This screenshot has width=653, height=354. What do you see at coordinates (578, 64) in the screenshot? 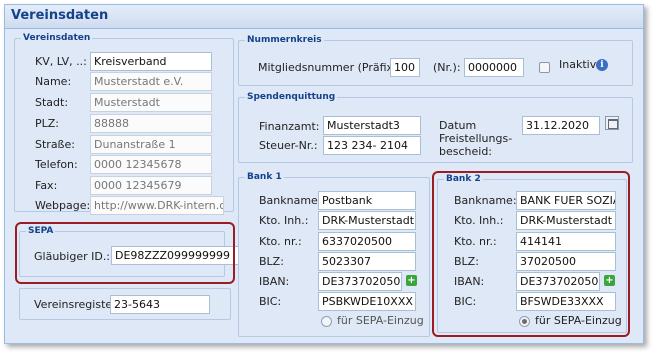
I see `inaktiv-label: Inaktiv` at bounding box center [578, 64].